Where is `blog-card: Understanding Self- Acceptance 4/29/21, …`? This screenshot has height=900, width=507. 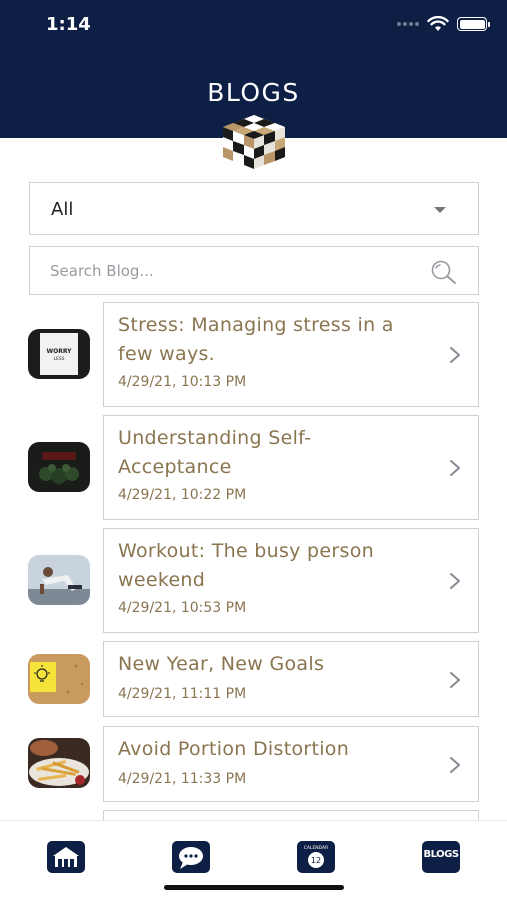
blog-card: Understanding Self- Acceptance 4/29/21, … is located at coordinates (291, 467).